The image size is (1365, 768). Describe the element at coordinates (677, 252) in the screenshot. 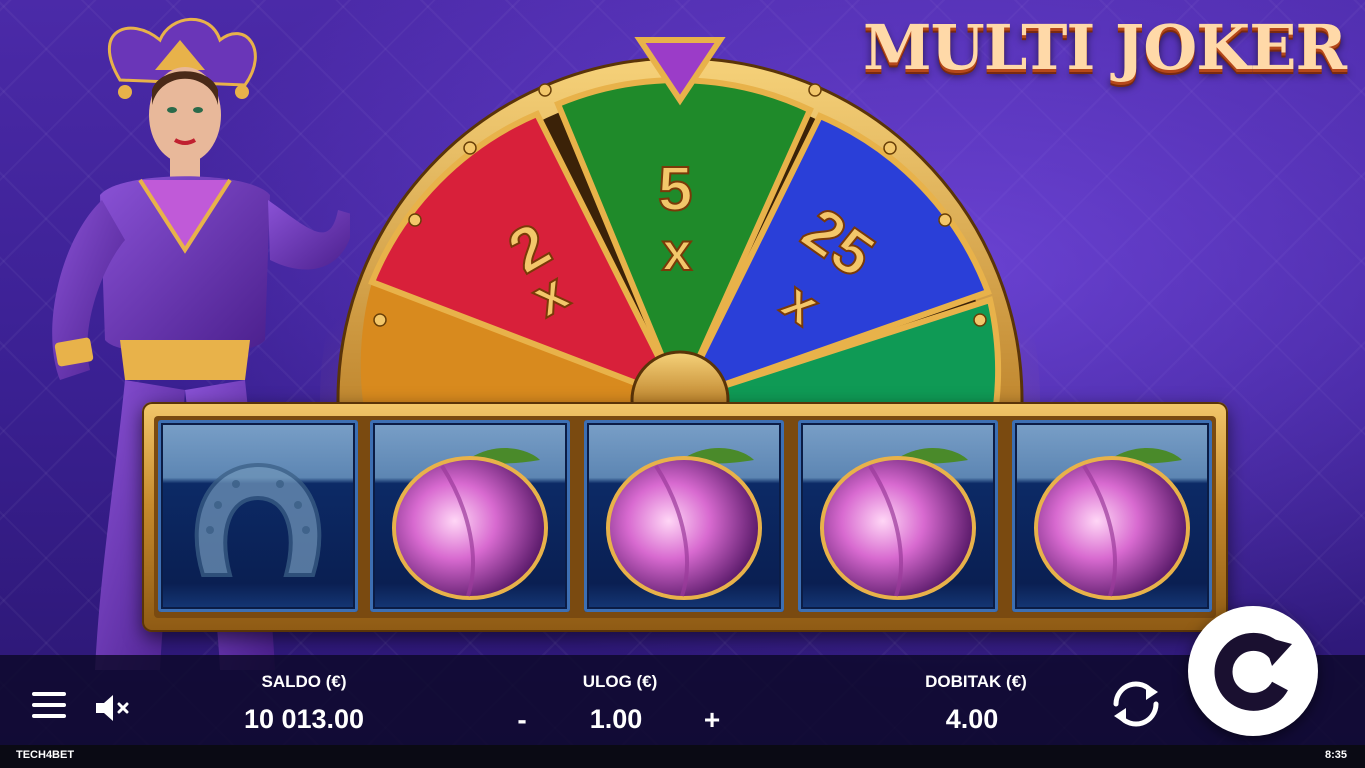

I see `wheel-label-5-x: x` at that location.